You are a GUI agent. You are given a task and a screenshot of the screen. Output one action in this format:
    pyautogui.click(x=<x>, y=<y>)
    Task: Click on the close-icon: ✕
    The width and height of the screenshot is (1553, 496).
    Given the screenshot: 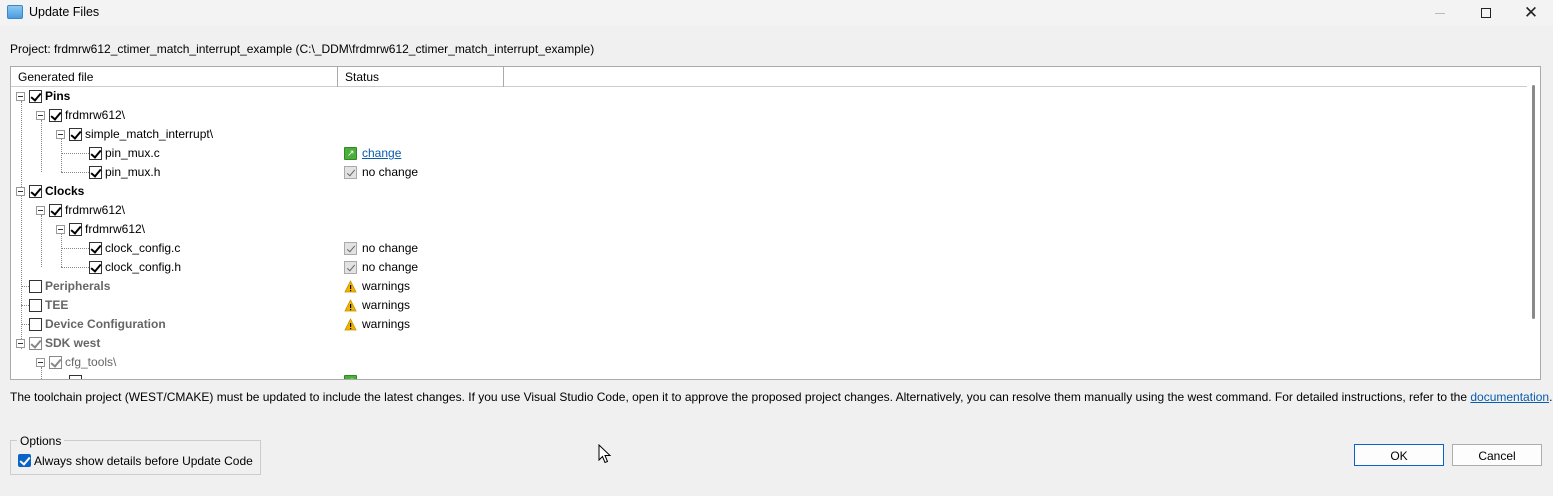 What is the action you would take?
    pyautogui.click(x=1531, y=12)
    